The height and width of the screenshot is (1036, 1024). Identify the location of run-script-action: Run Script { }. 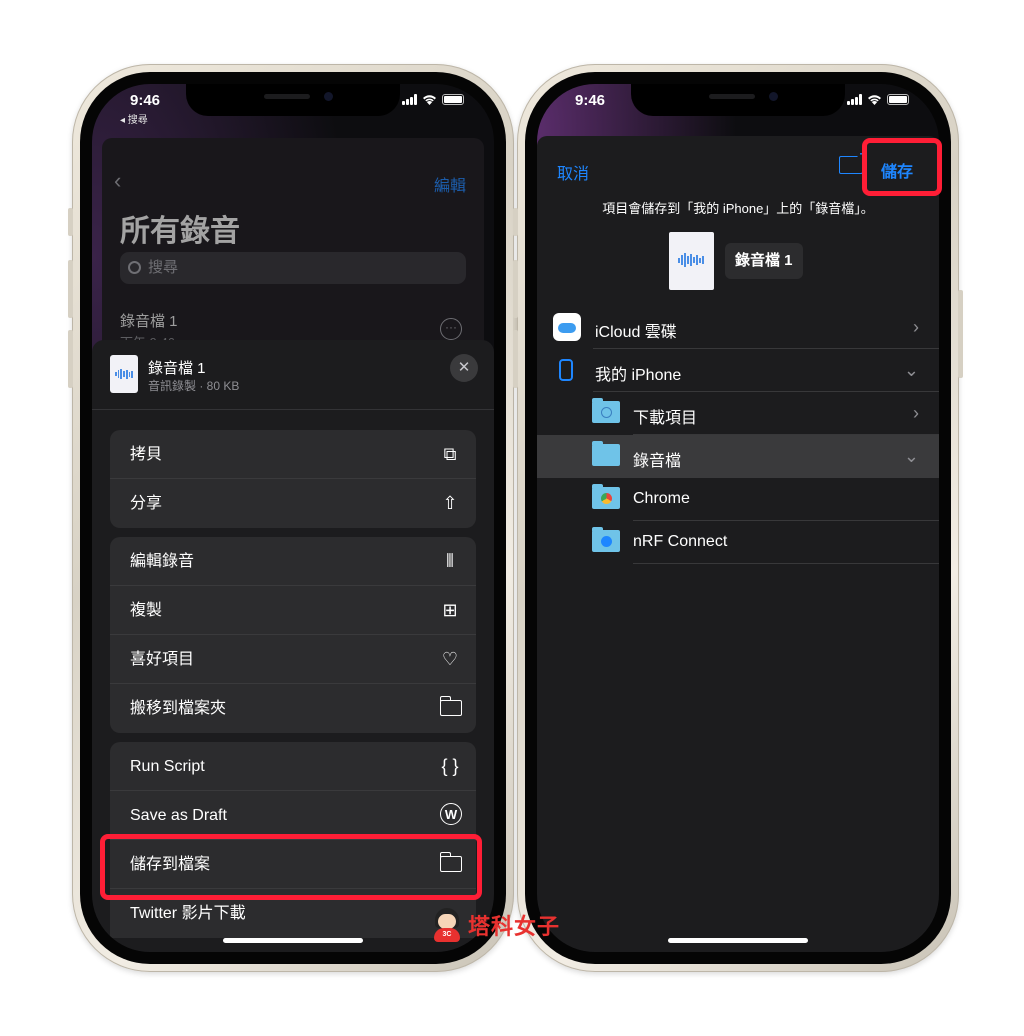
(293, 766).